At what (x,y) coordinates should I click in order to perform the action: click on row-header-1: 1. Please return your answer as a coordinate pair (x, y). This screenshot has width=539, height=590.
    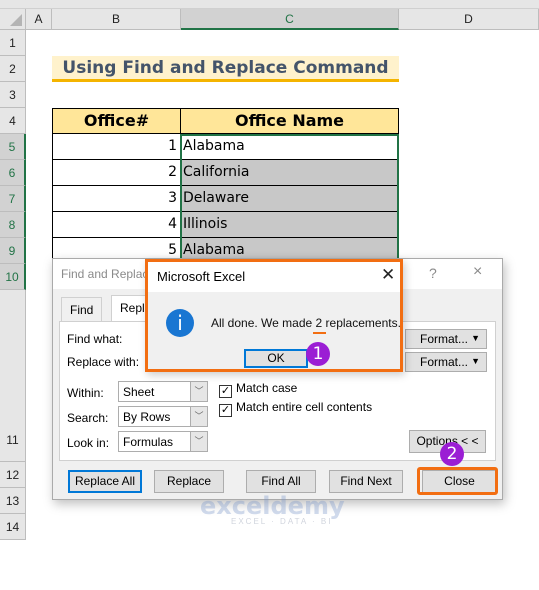
    Looking at the image, I should click on (13, 43).